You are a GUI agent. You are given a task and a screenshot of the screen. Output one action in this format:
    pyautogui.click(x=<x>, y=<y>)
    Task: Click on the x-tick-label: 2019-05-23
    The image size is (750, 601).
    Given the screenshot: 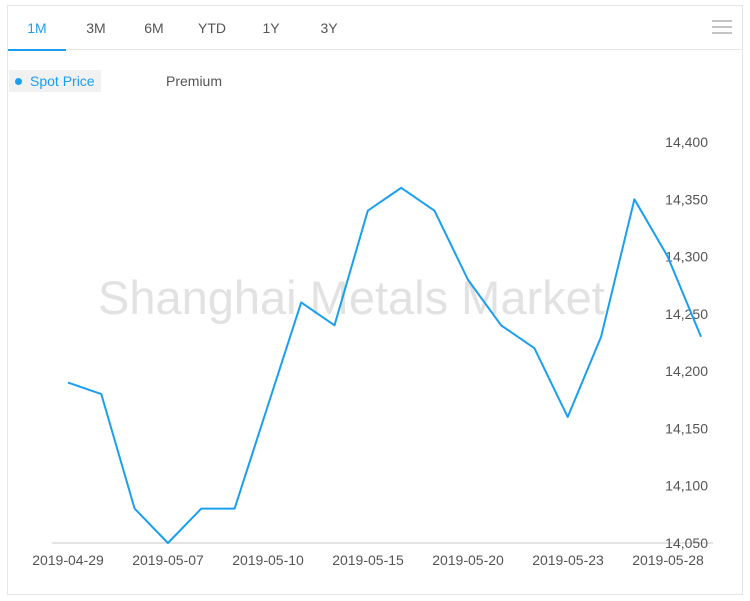 What is the action you would take?
    pyautogui.click(x=568, y=560)
    